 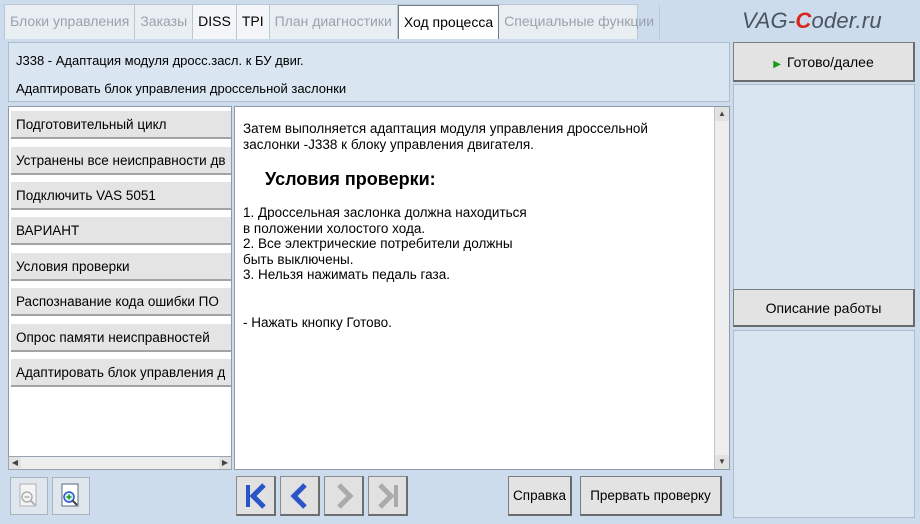 I want to click on step-item: ВАРИАНТ, so click(x=121, y=231).